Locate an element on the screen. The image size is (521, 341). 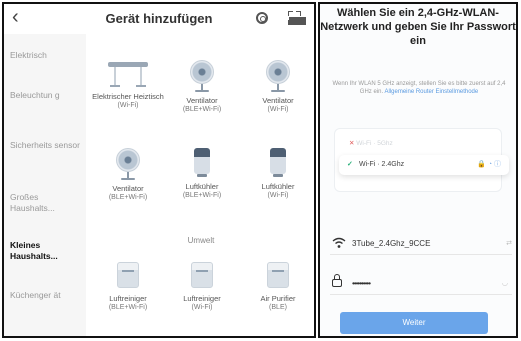
device-tile-heated-table: Elektrischer Heiztisch (Wi-Fi) is located at coordinates (128, 85).